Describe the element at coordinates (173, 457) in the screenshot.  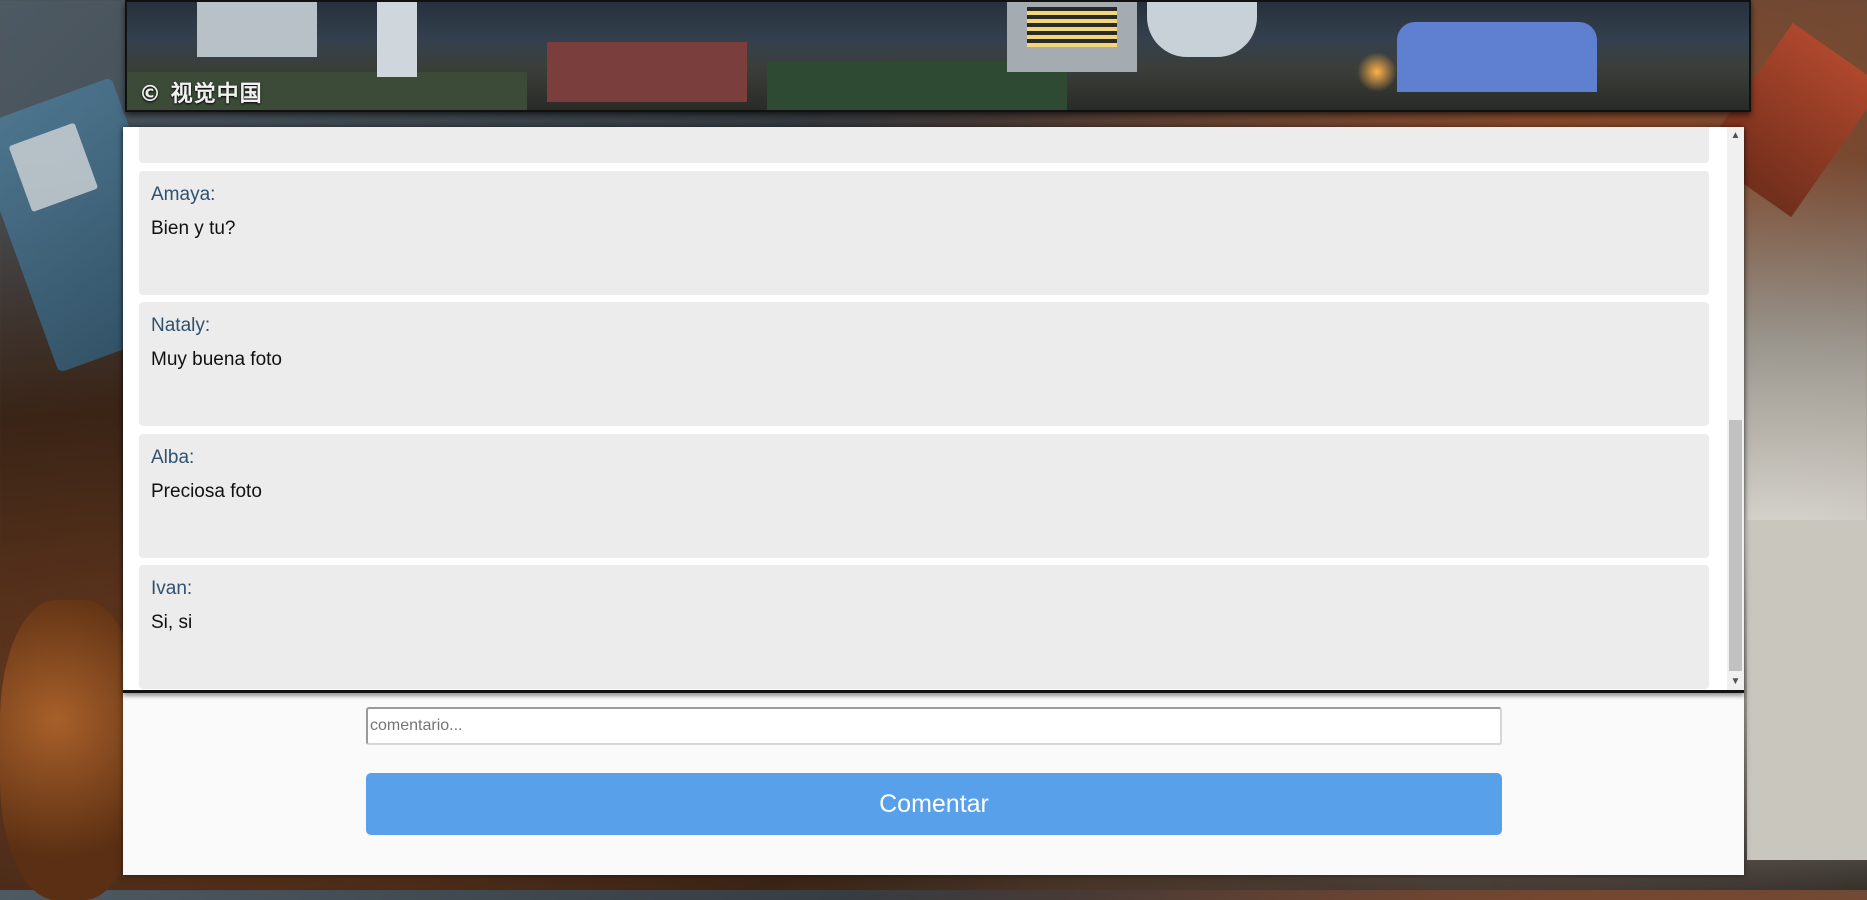
I see `comment-author: Alba:` at that location.